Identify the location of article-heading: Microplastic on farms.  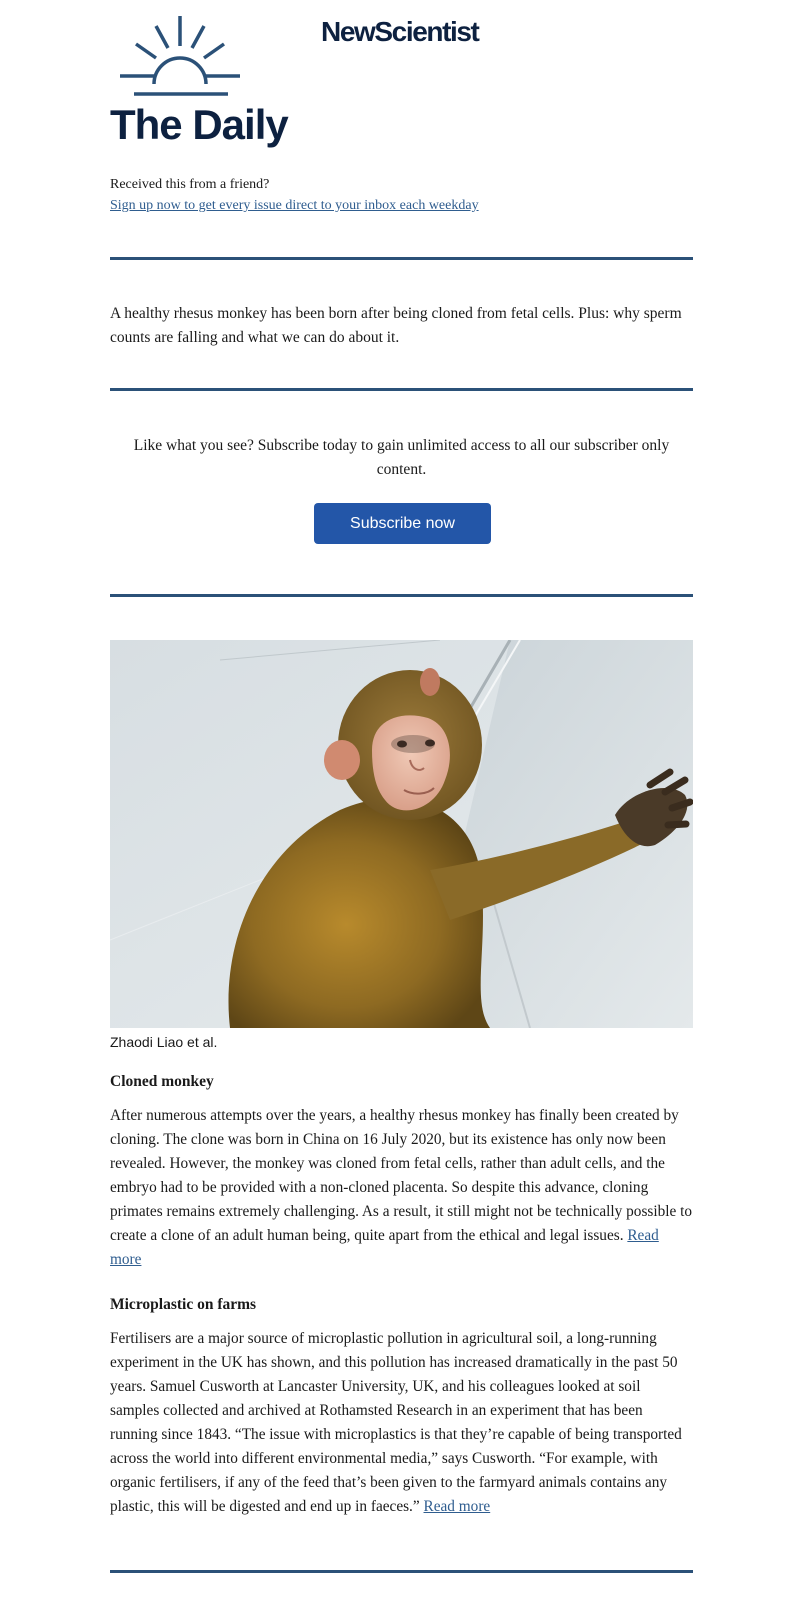
(183, 1304).